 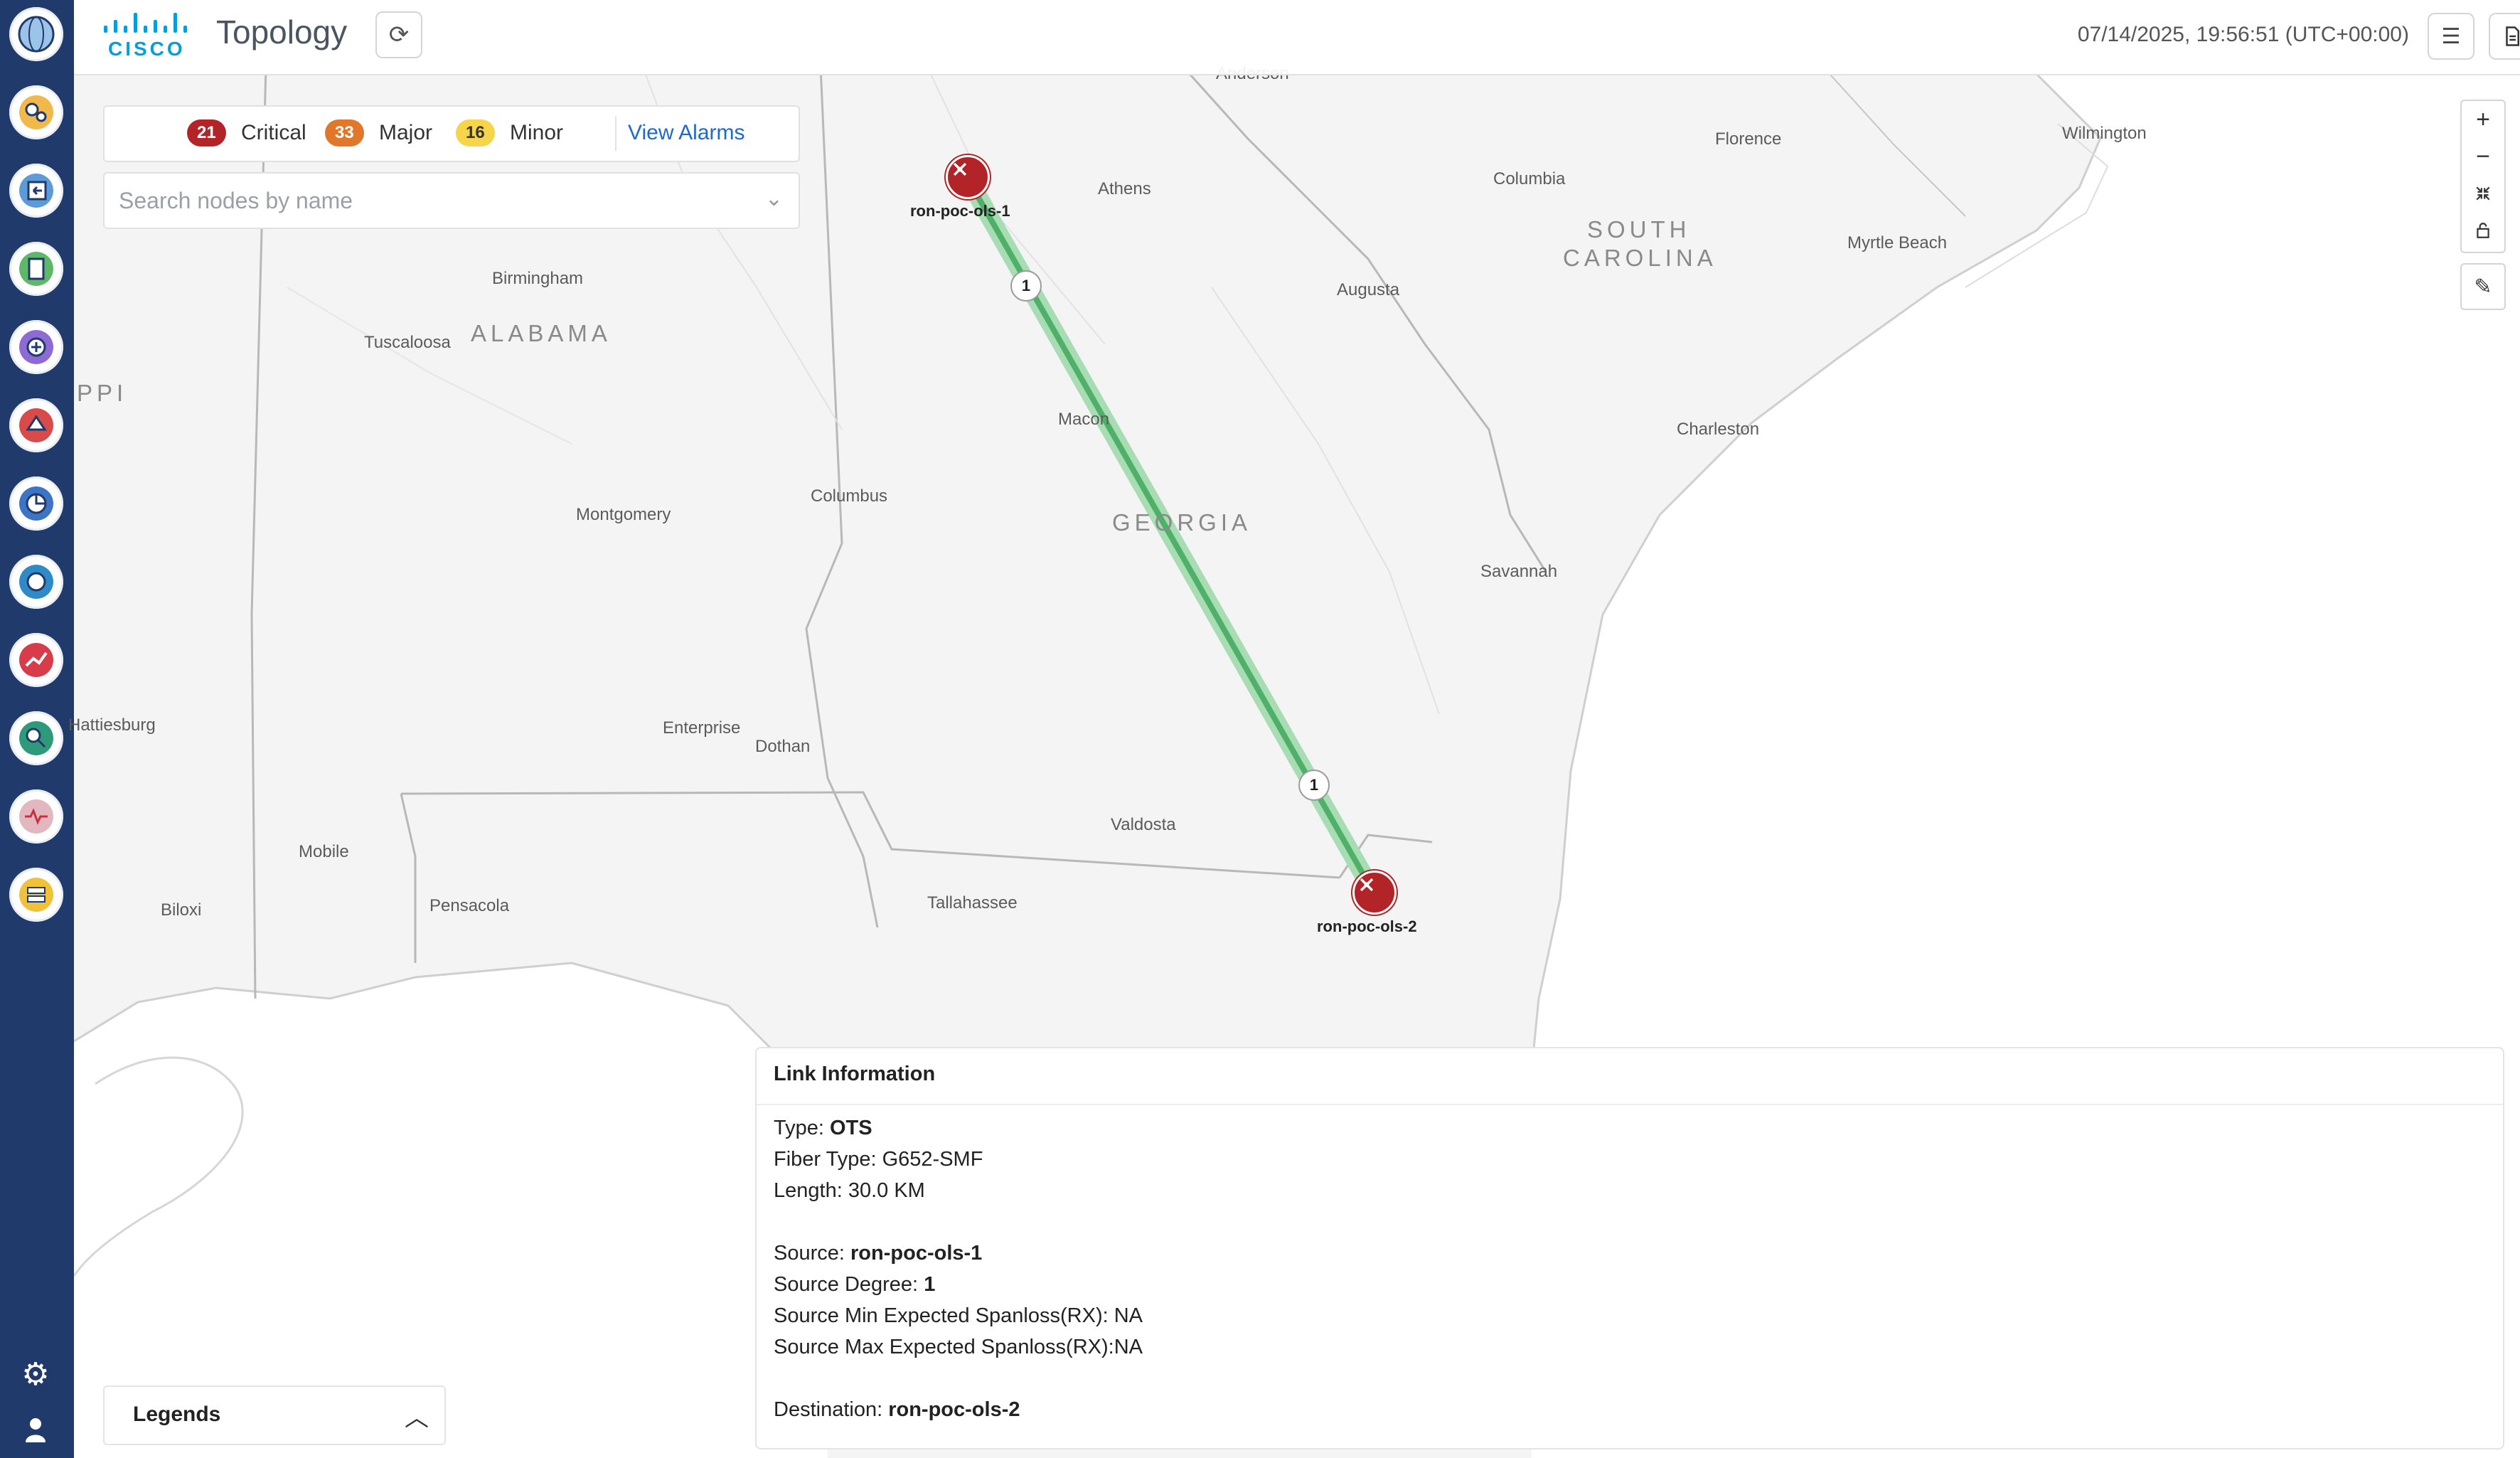 What do you see at coordinates (702, 728) in the screenshot?
I see `city-label: Enterprise` at bounding box center [702, 728].